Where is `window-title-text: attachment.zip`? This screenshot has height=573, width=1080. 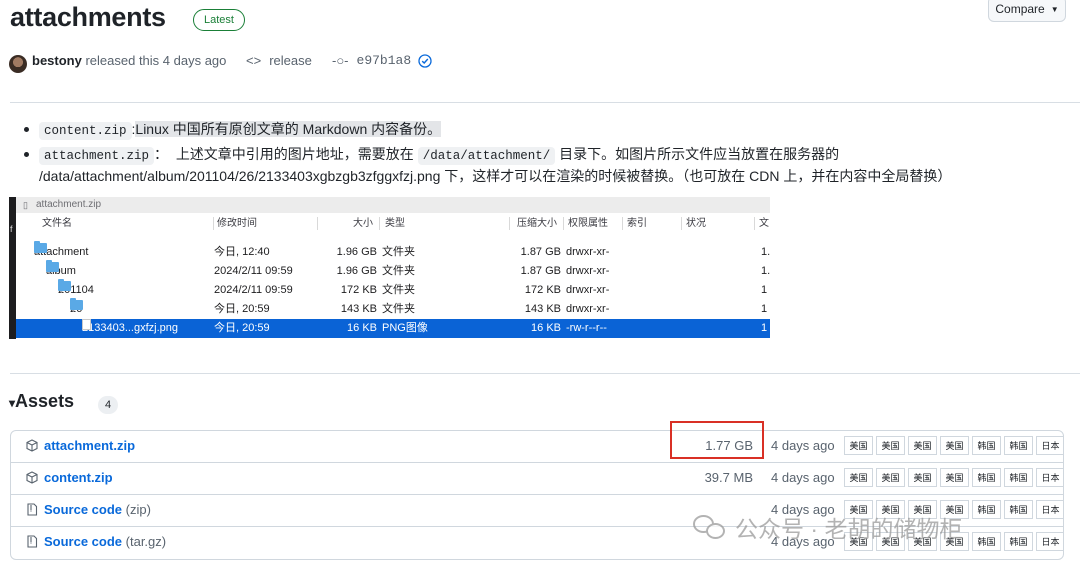
window-title-text: attachment.zip is located at coordinates (69, 204).